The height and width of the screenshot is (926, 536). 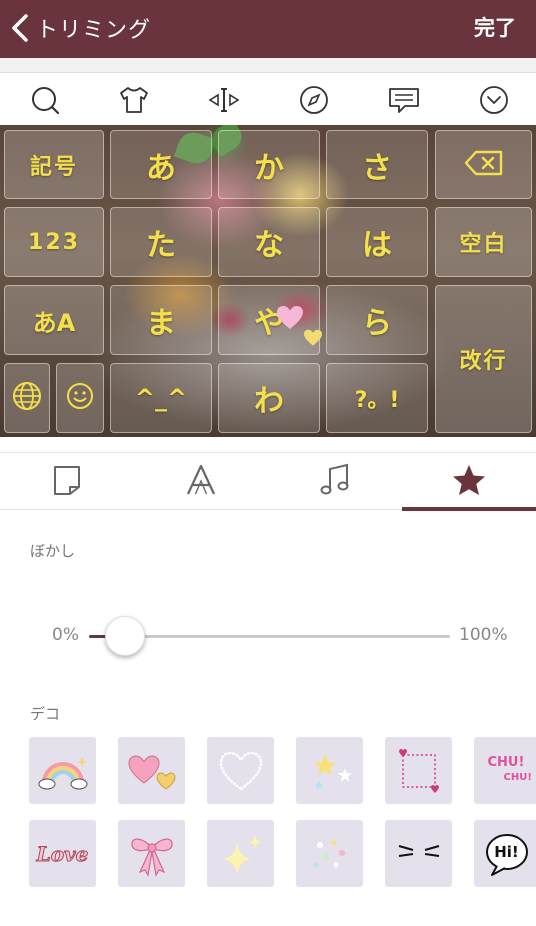 I want to click on heart-frame-icon, so click(x=240, y=771).